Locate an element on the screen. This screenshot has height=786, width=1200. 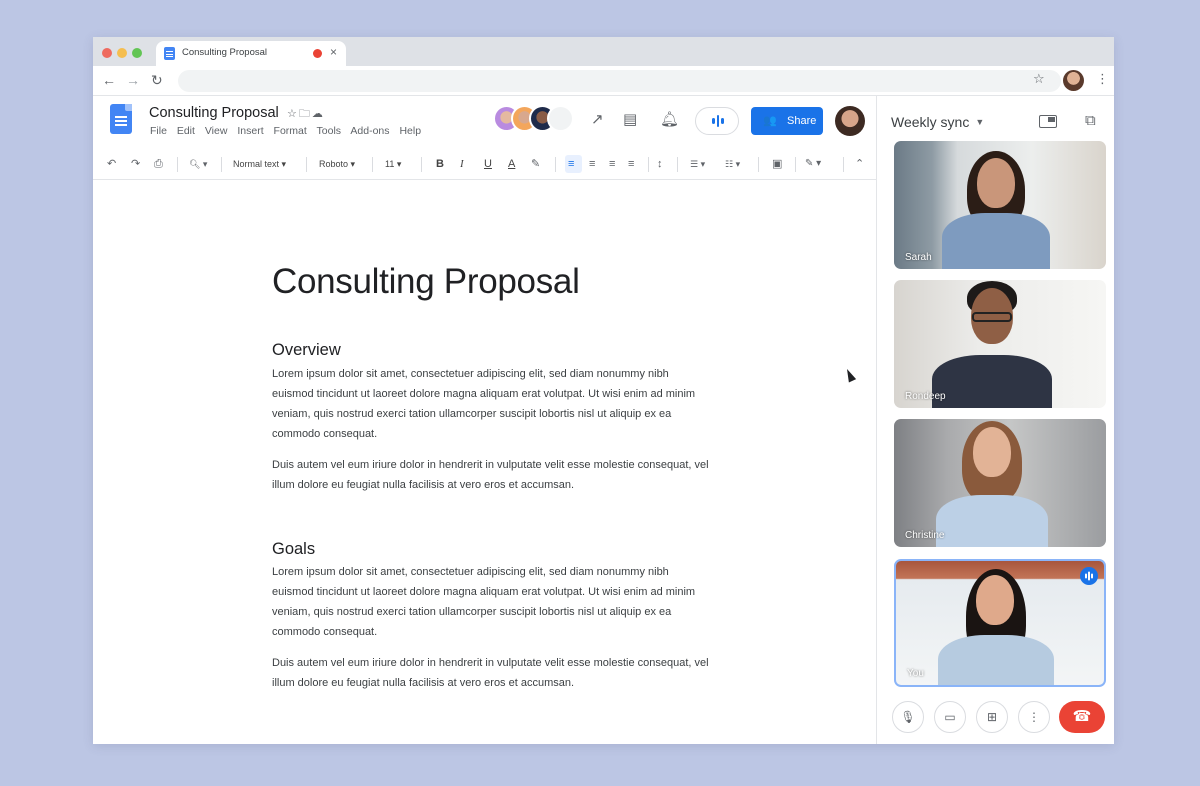
end-call-button: ☎ is located at coordinates (1082, 717).